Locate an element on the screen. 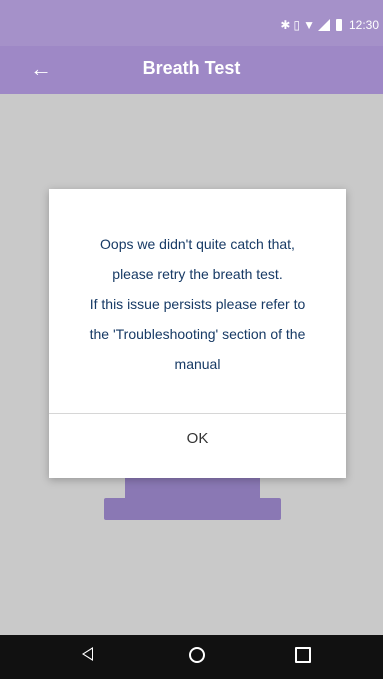 The image size is (383, 679). battery-icon is located at coordinates (338, 25).